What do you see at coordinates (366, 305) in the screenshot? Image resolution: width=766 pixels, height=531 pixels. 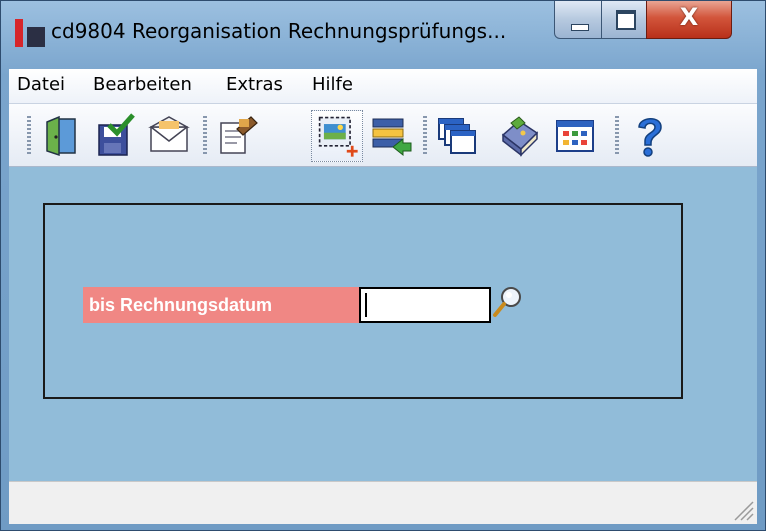 I see `text-caret` at bounding box center [366, 305].